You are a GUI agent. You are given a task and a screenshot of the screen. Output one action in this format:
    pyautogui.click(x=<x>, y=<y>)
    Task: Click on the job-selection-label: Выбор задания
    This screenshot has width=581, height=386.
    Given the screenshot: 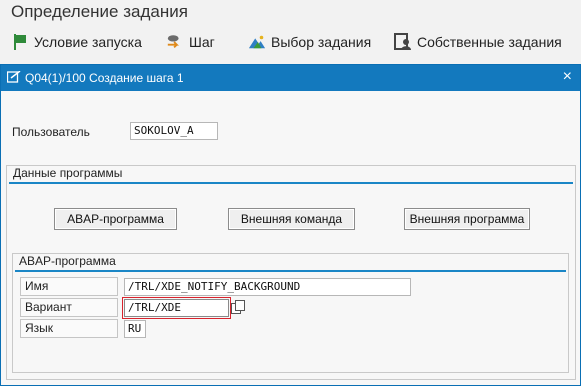 What is the action you would take?
    pyautogui.click(x=321, y=42)
    